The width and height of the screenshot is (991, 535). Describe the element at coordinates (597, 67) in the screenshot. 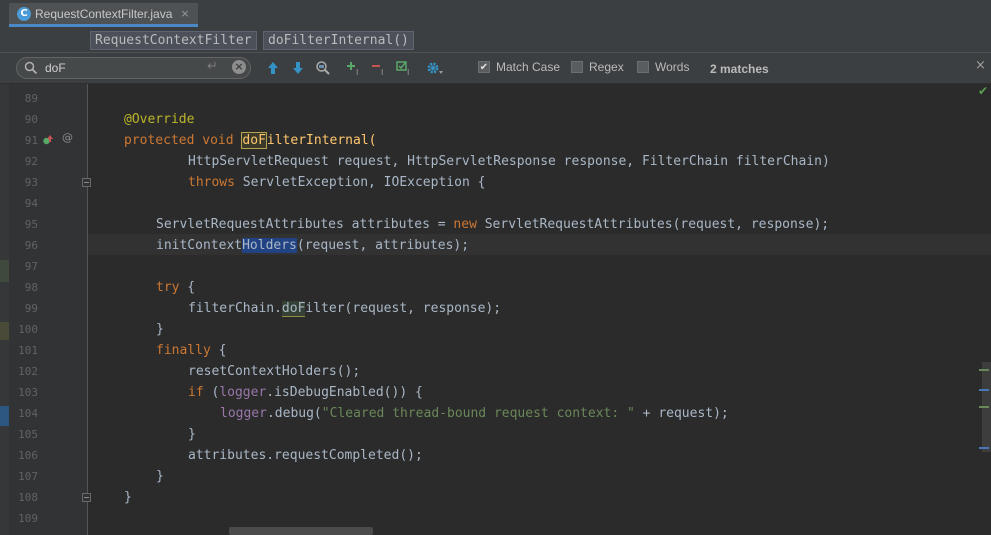

I see `regex-option: Regex` at that location.